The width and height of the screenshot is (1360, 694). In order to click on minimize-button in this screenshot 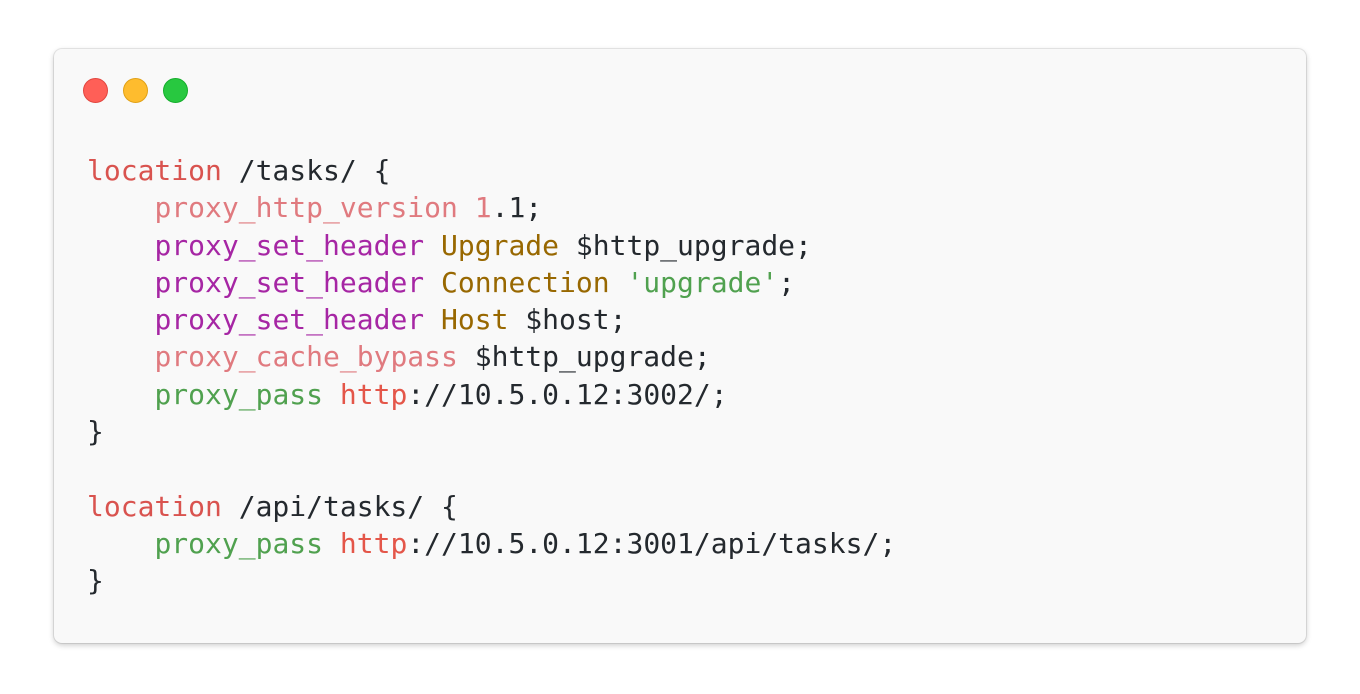, I will do `click(135, 90)`.